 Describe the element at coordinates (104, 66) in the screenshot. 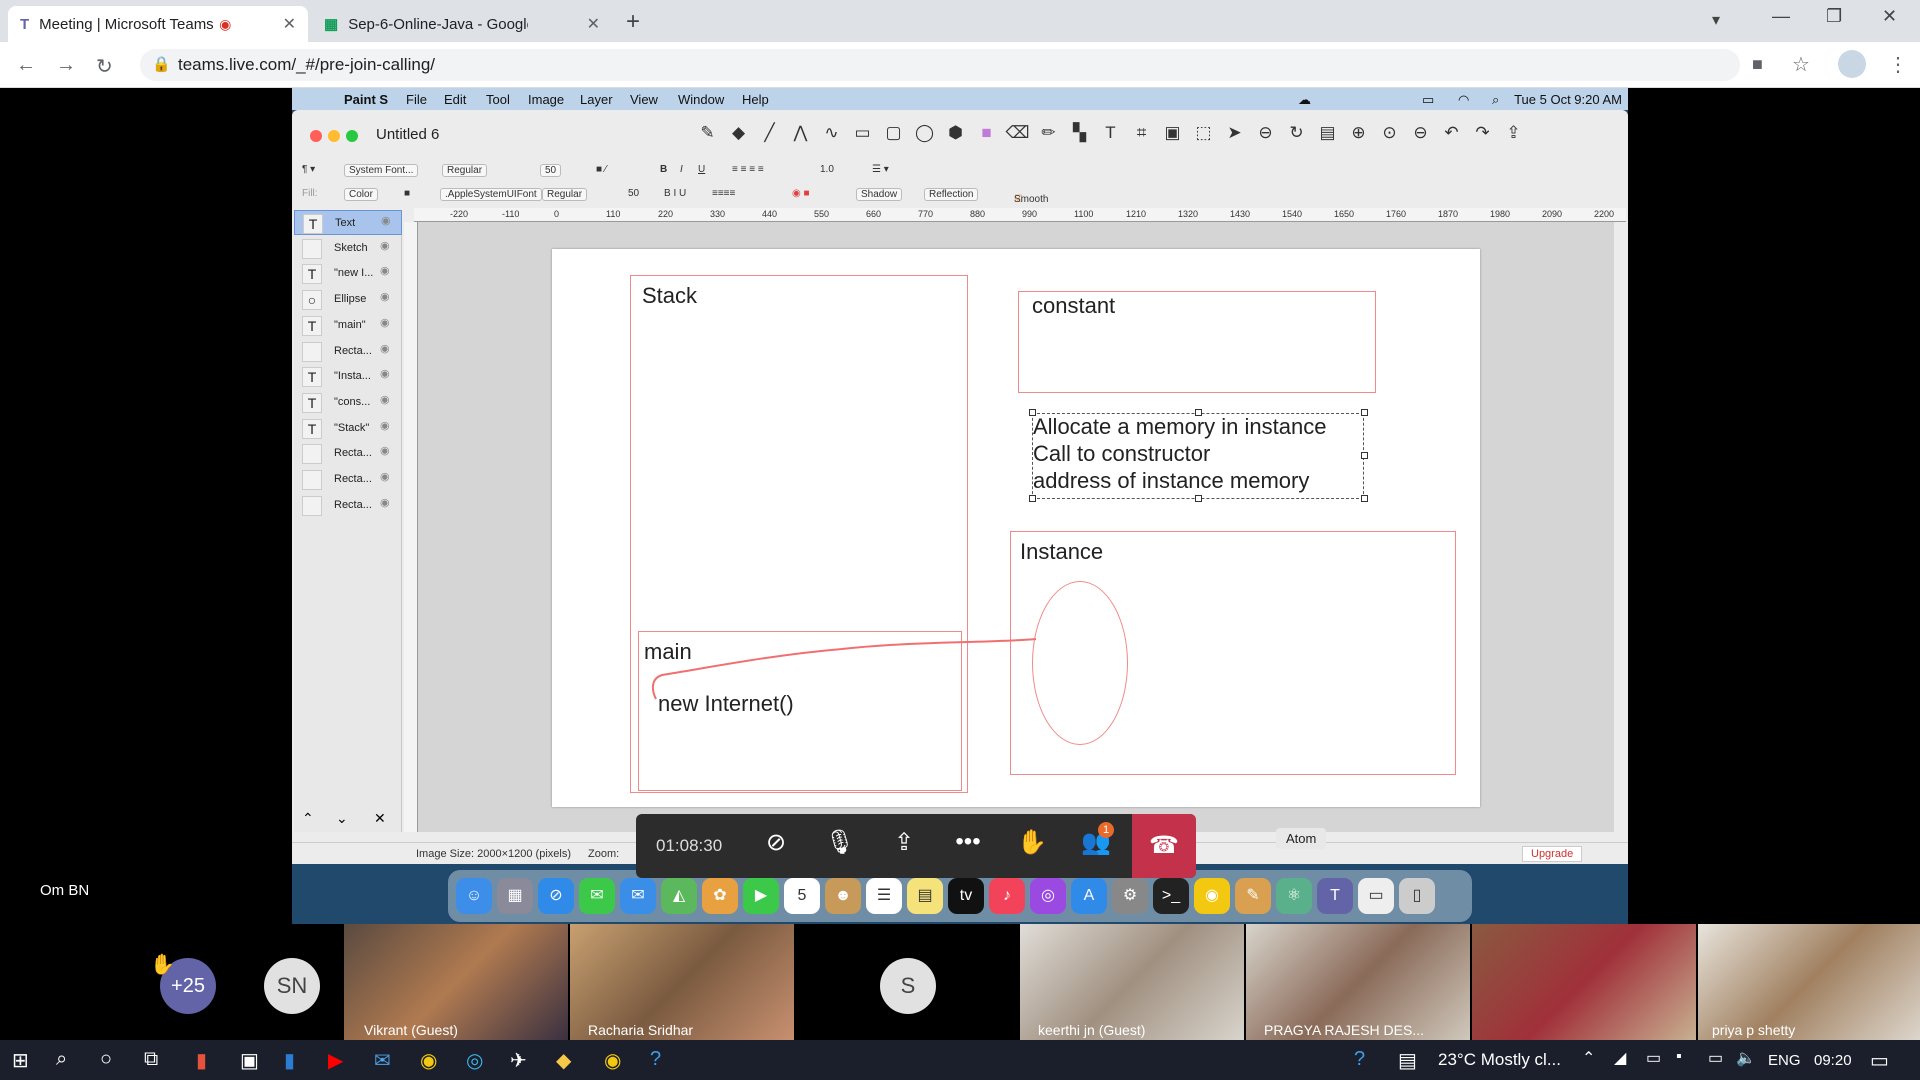

I see `reload-icon: ↻` at that location.